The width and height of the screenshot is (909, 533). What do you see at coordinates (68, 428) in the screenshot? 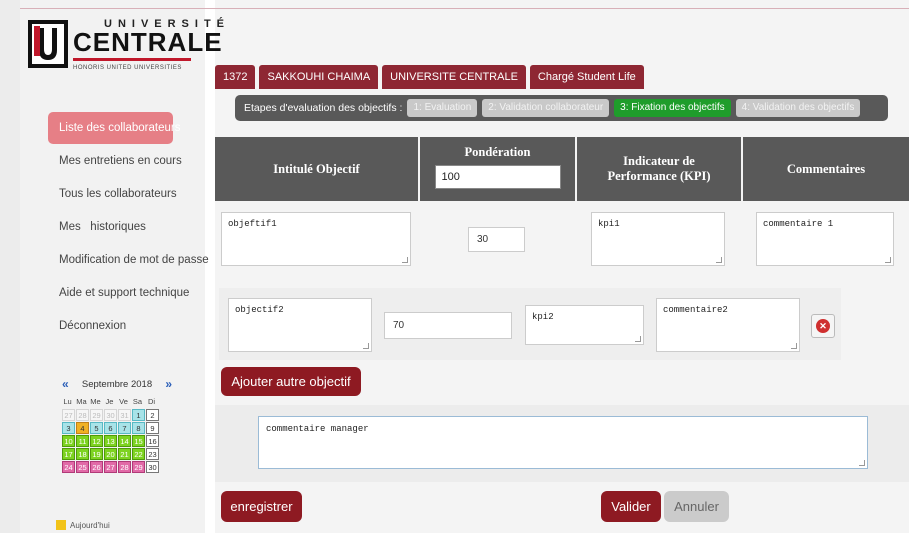
I see `calendar-day: 3` at bounding box center [68, 428].